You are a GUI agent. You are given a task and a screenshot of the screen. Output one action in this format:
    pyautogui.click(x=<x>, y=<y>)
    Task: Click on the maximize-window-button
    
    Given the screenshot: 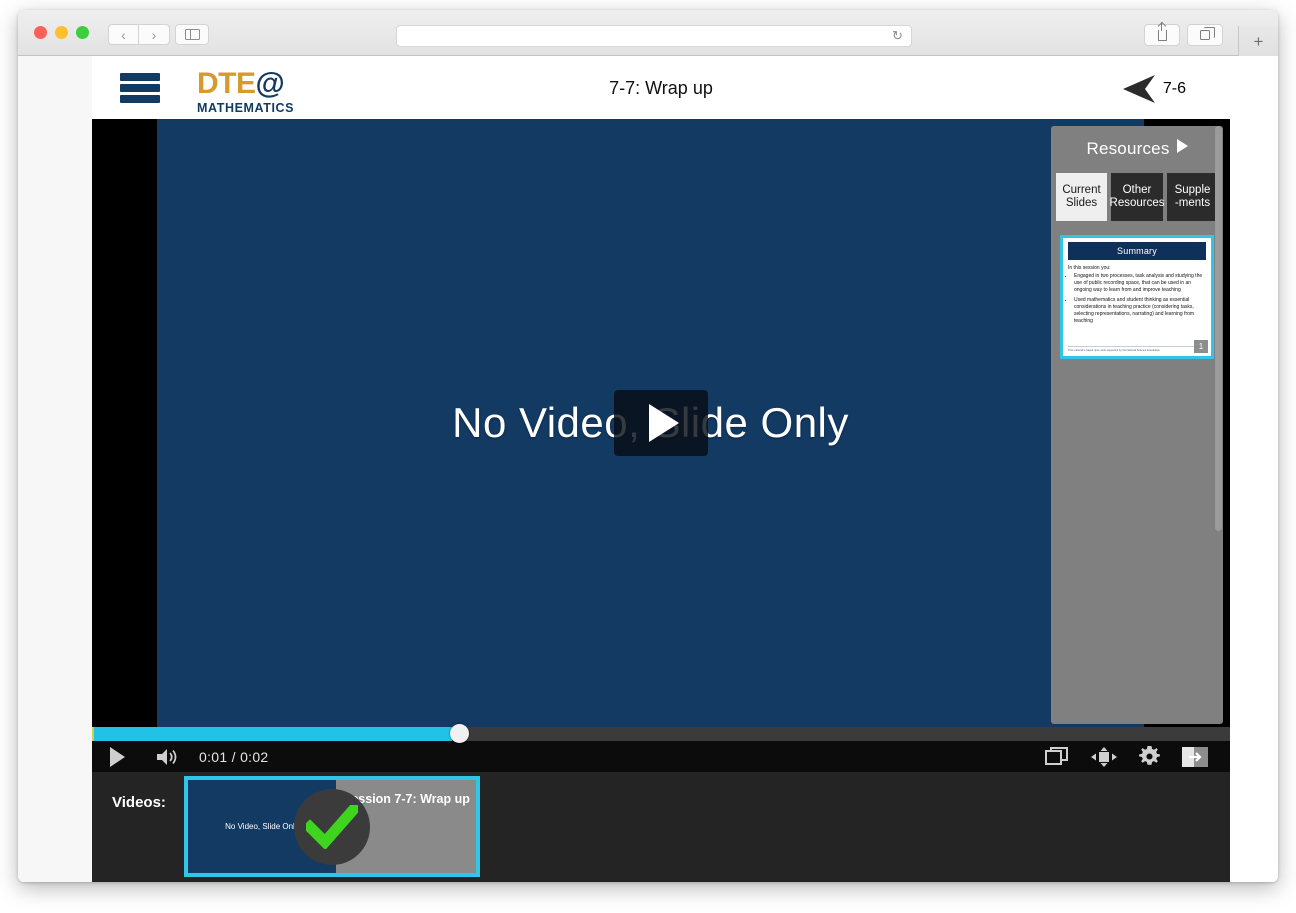 What is the action you would take?
    pyautogui.click(x=82, y=32)
    